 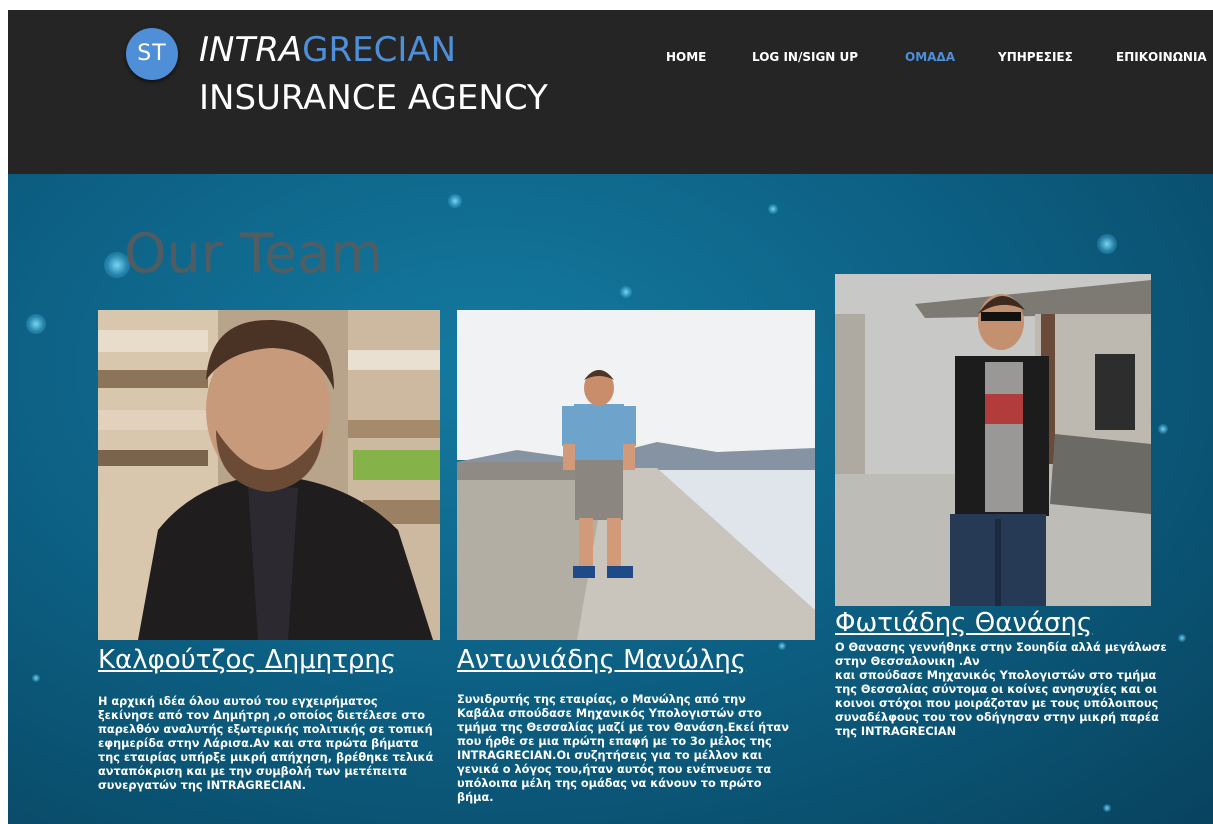 I want to click on bio-line: συνεργατών της INTRAGRECIAN., so click(x=202, y=785).